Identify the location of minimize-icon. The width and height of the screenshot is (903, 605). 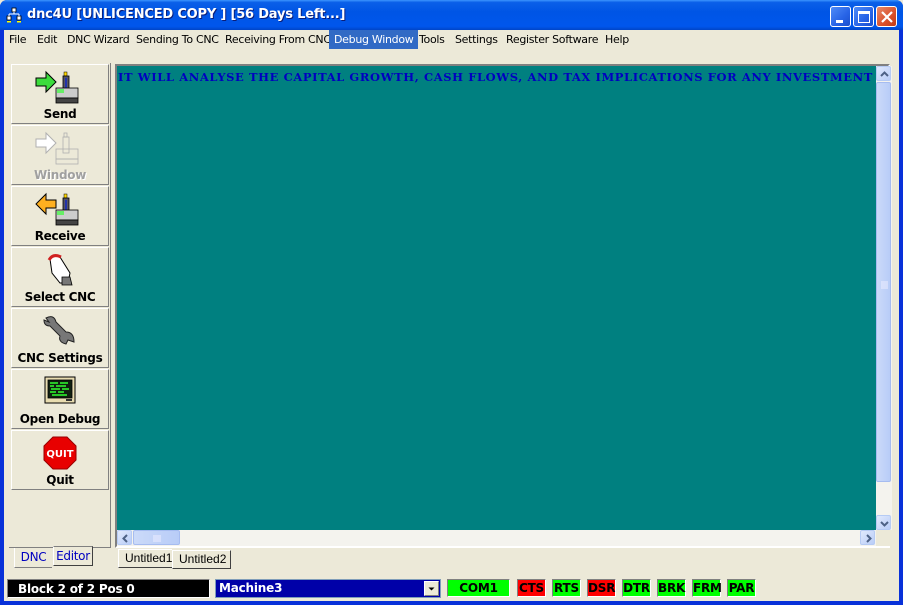
(839, 21).